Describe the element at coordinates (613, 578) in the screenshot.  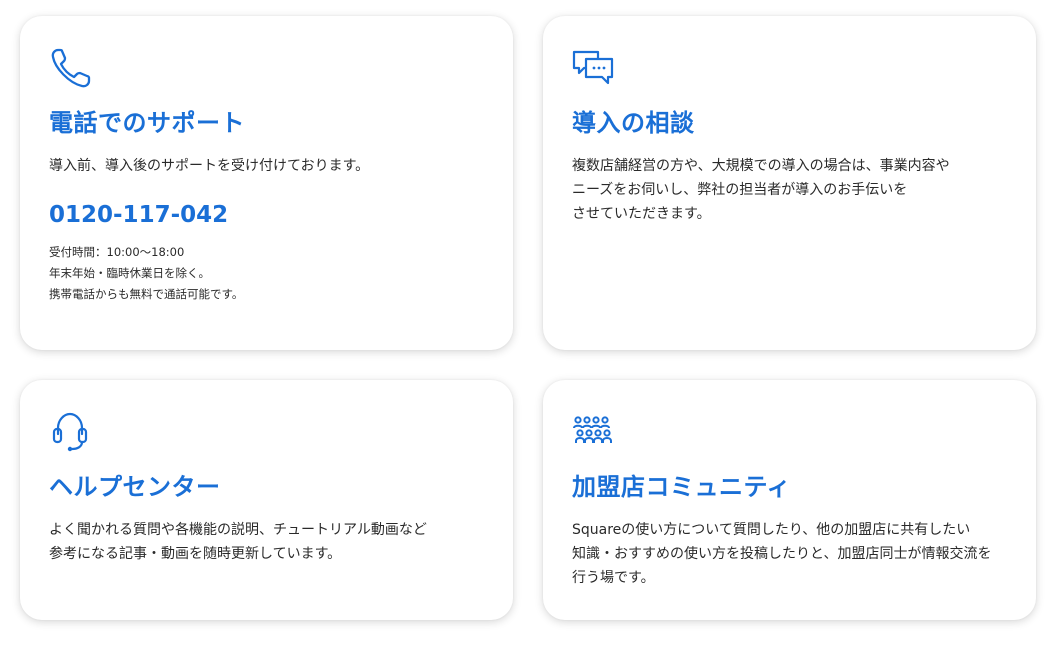
I see `description-line: 行う場です。` at that location.